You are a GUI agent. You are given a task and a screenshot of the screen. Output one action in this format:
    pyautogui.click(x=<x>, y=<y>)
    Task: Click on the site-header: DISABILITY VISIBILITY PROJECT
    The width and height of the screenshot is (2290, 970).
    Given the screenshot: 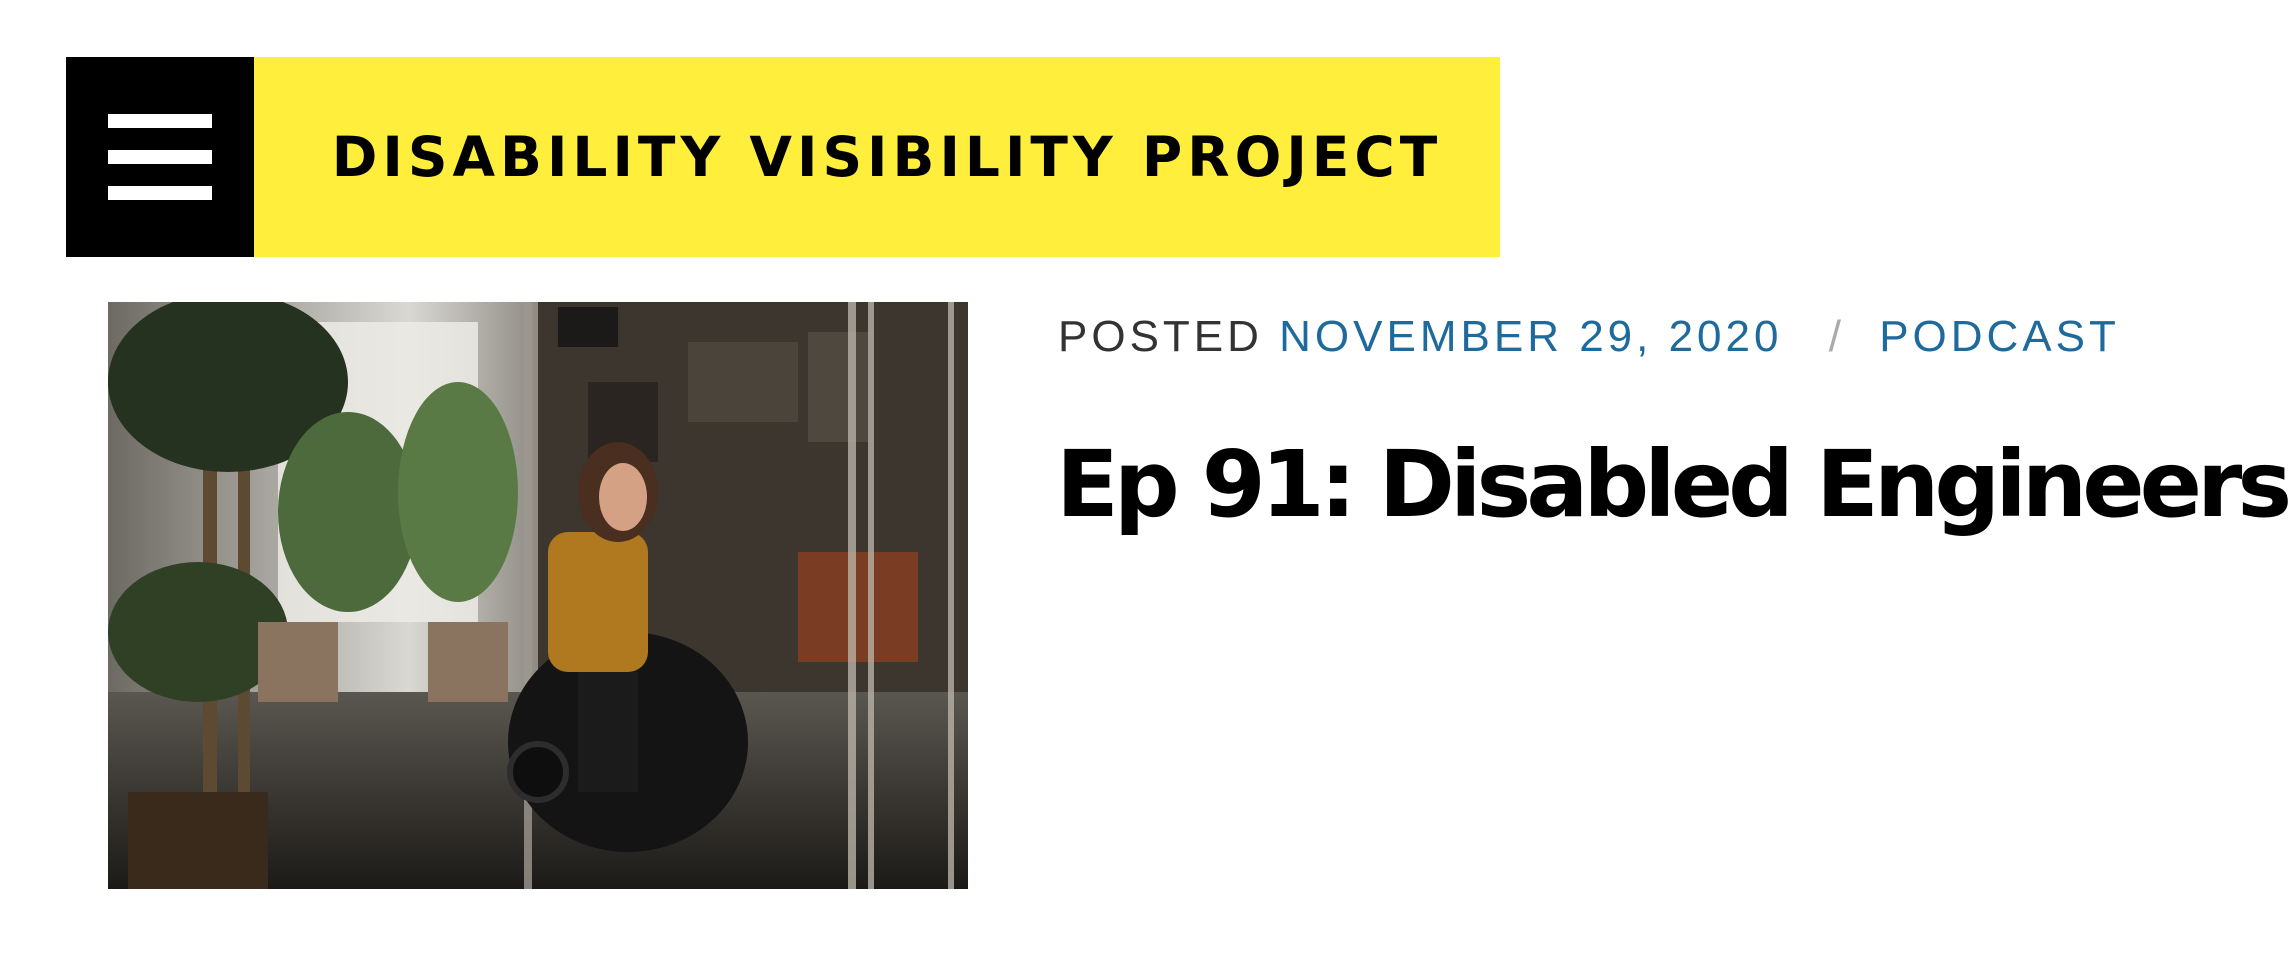 What is the action you would take?
    pyautogui.click(x=783, y=157)
    